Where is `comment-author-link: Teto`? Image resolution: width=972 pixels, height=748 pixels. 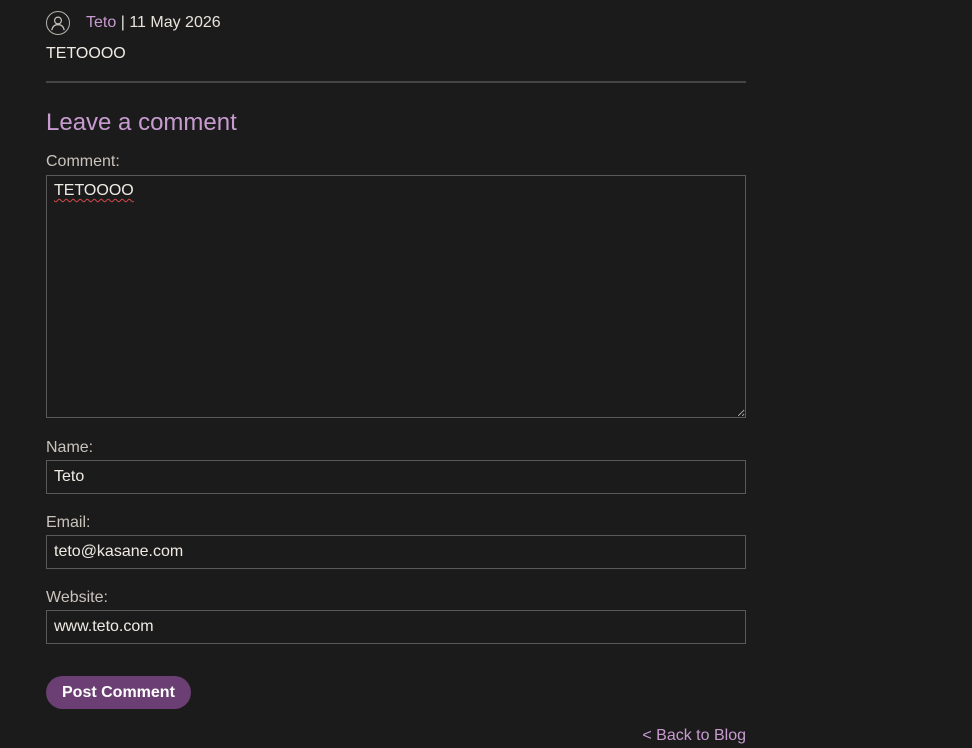 comment-author-link: Teto is located at coordinates (101, 22).